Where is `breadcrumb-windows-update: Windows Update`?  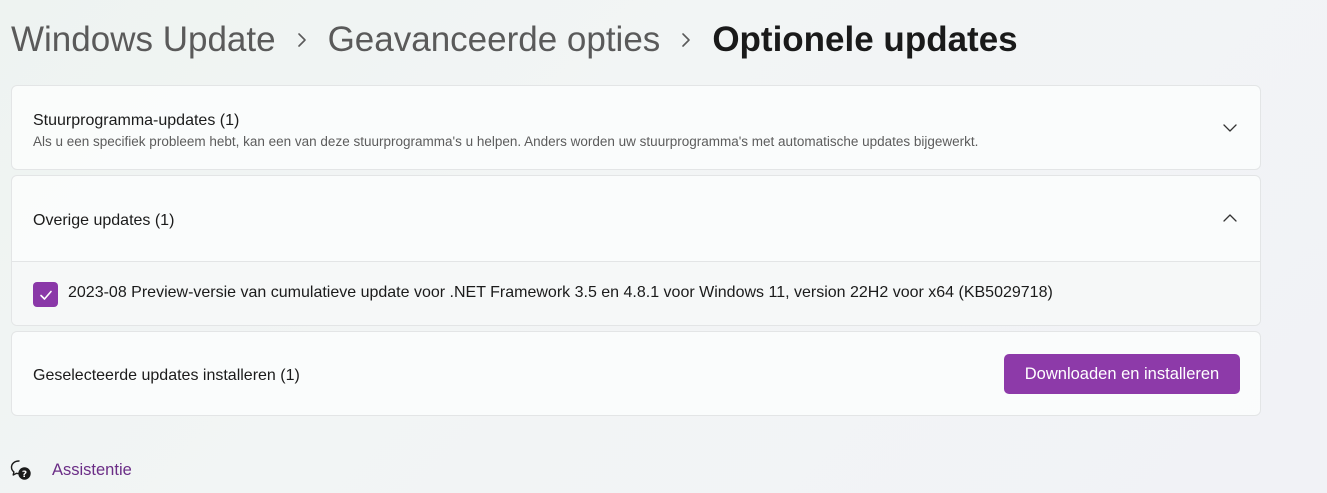
breadcrumb-windows-update: Windows Update is located at coordinates (143, 40).